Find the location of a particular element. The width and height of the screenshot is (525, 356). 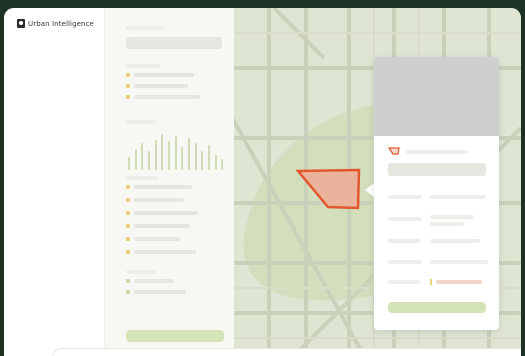

parcel-photo is located at coordinates (436, 96).